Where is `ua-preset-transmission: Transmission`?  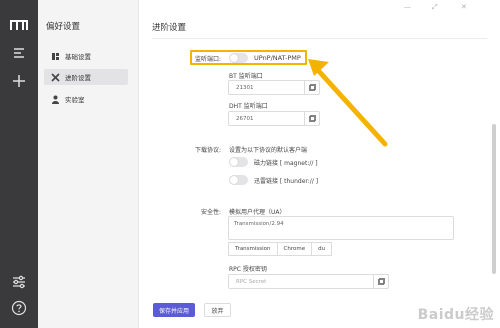 ua-preset-transmission: Transmission is located at coordinates (253, 249).